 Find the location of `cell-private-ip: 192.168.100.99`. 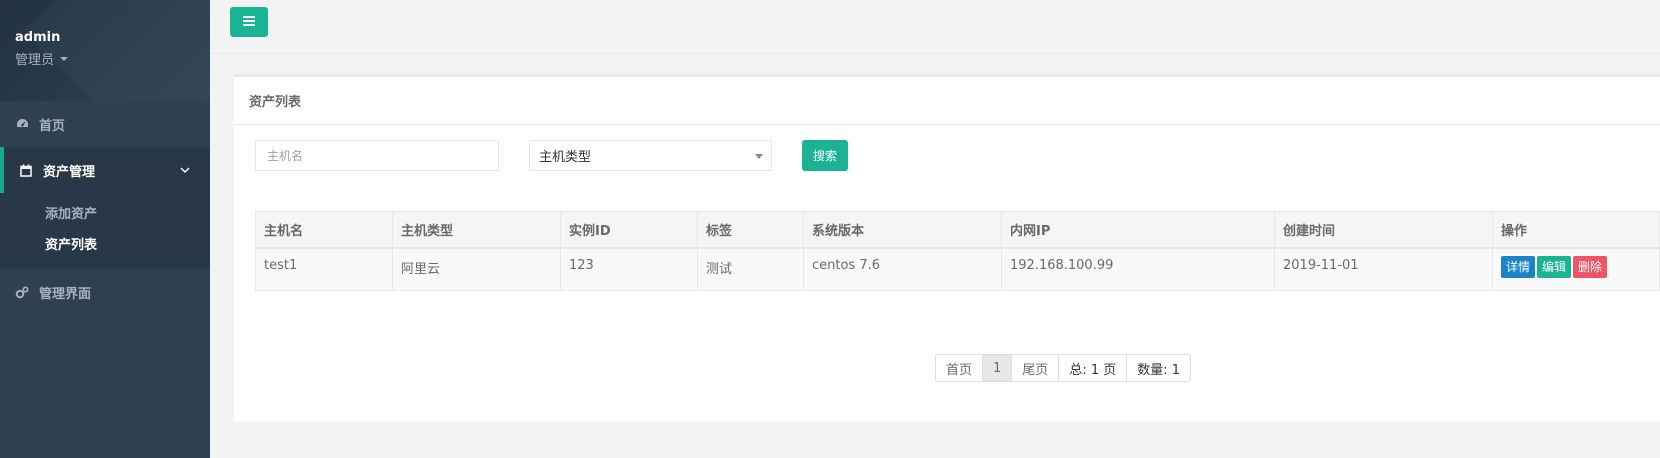

cell-private-ip: 192.168.100.99 is located at coordinates (1138, 269).